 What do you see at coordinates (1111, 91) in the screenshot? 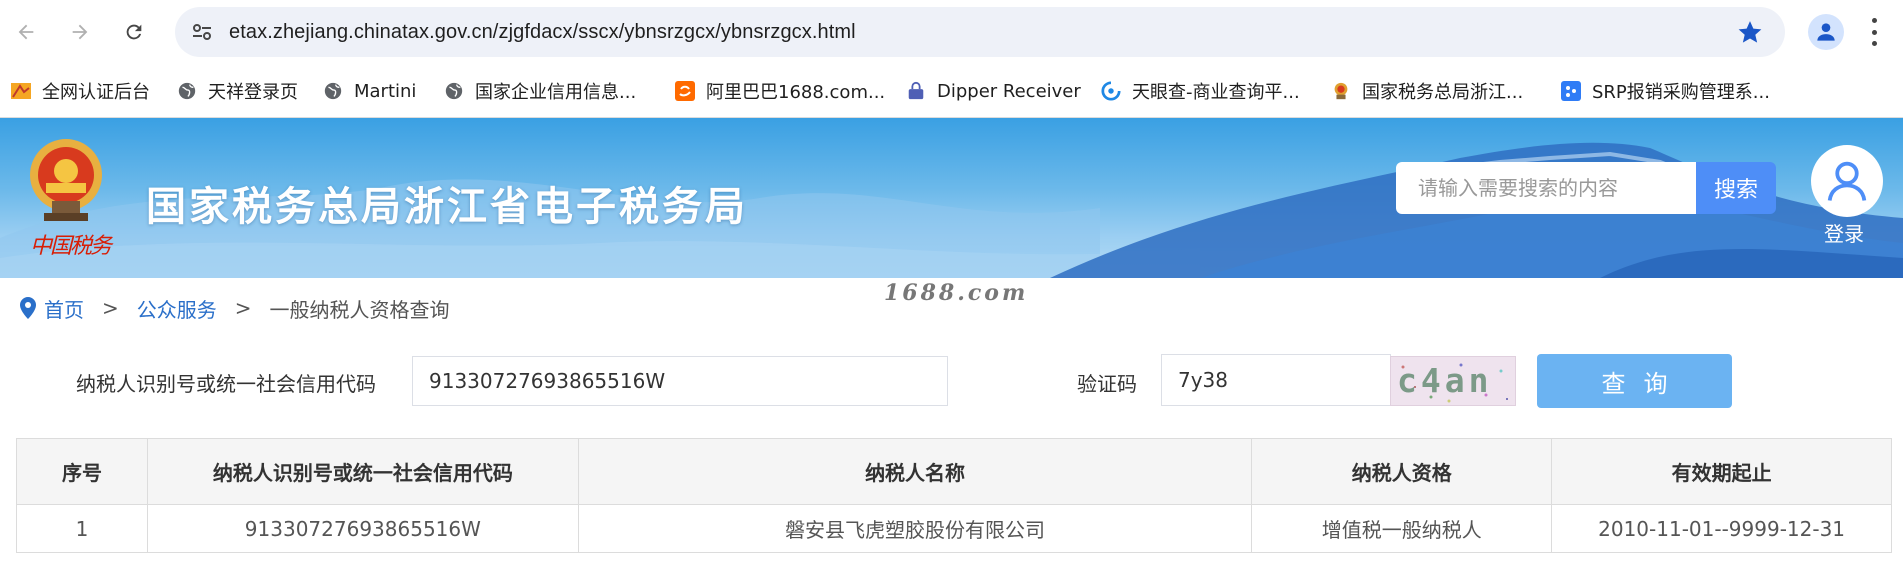
I see `tianyancha-icon` at bounding box center [1111, 91].